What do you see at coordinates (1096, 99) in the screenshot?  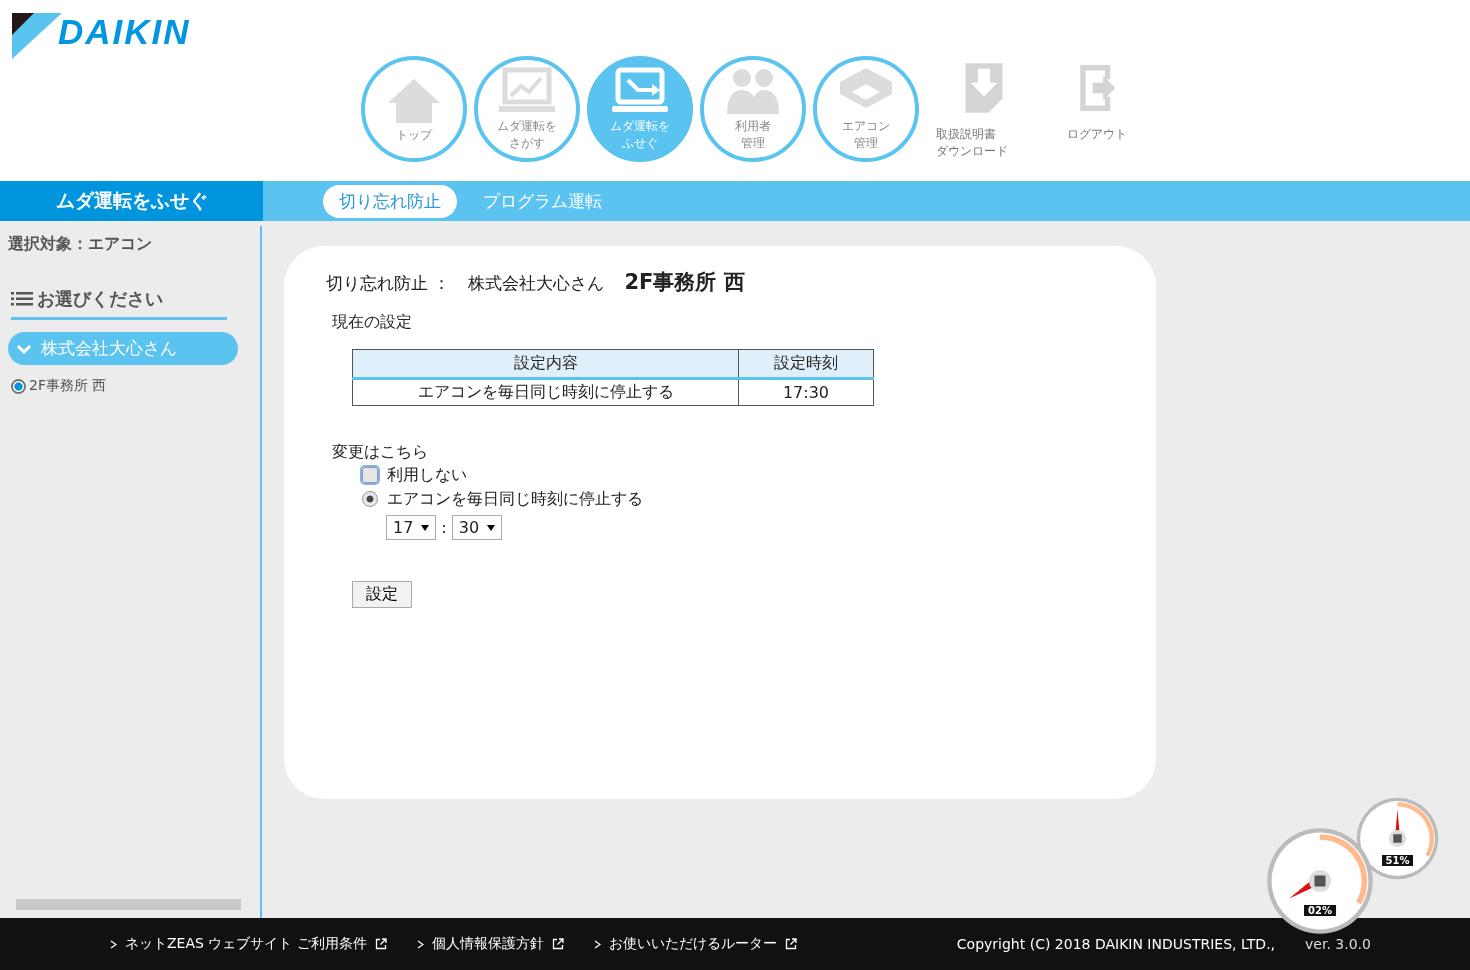 I see `utility-link: ログアウト` at bounding box center [1096, 99].